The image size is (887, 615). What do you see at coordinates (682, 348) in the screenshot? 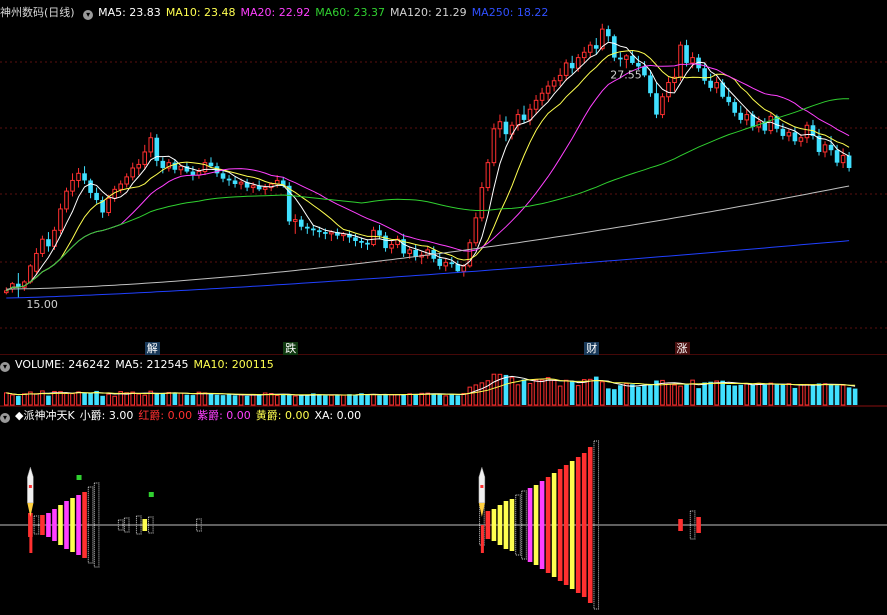
I see `event-marker-3: 涨` at bounding box center [682, 348].